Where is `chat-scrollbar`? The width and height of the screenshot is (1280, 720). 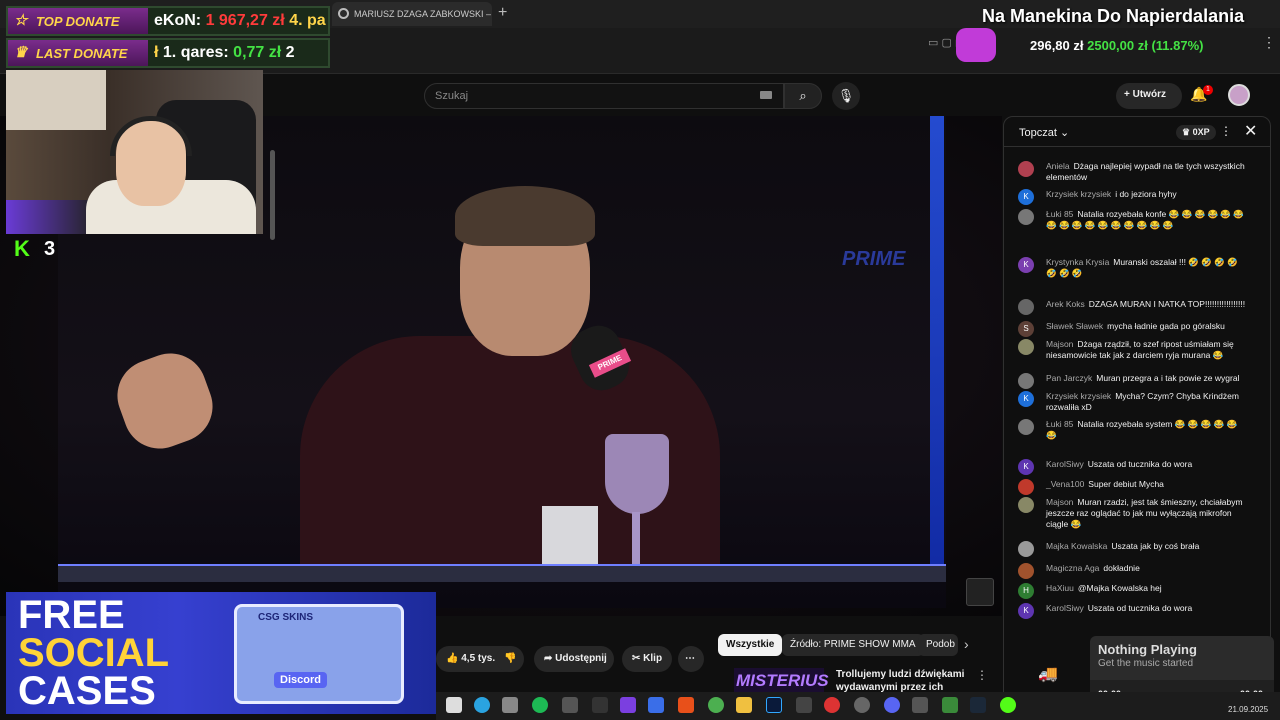
chat-scrollbar is located at coordinates (272, 195).